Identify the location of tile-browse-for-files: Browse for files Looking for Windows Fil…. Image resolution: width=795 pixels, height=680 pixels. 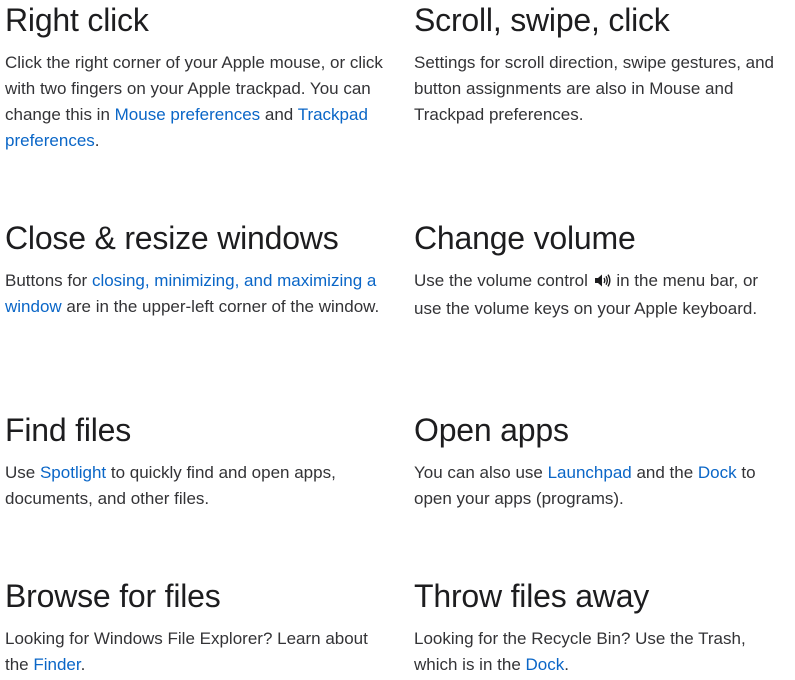
(195, 627).